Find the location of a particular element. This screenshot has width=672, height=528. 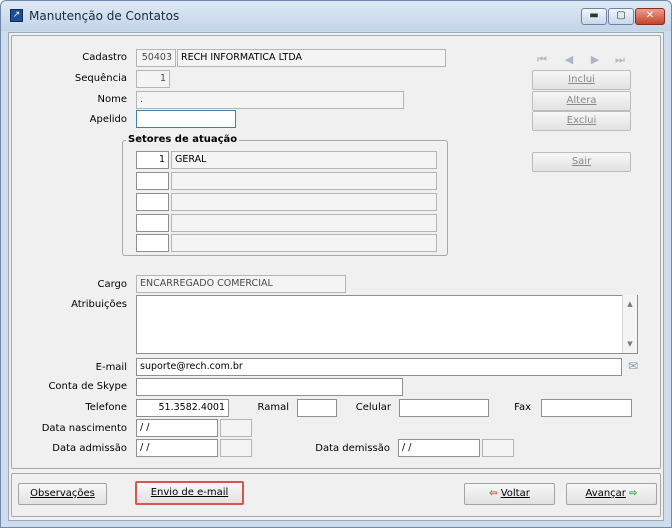

cadastro-code-field: 50403 is located at coordinates (156, 58).